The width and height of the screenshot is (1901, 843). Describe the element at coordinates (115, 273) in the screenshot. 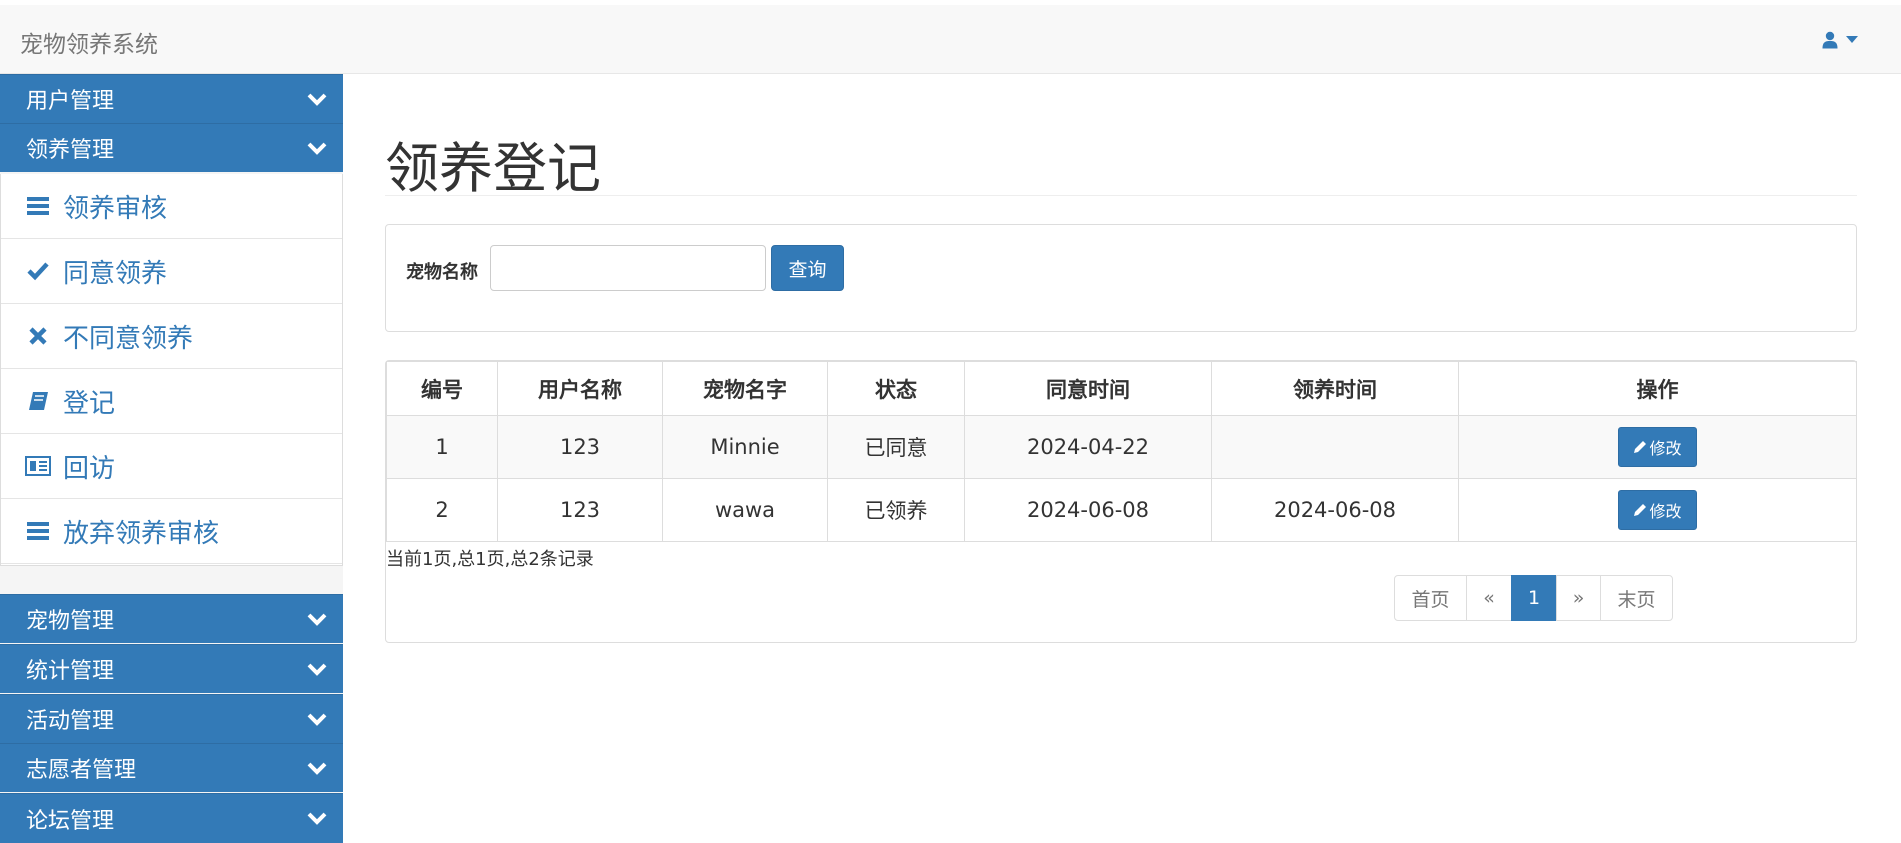

I see `sidebar-item-label: 同意领养` at that location.